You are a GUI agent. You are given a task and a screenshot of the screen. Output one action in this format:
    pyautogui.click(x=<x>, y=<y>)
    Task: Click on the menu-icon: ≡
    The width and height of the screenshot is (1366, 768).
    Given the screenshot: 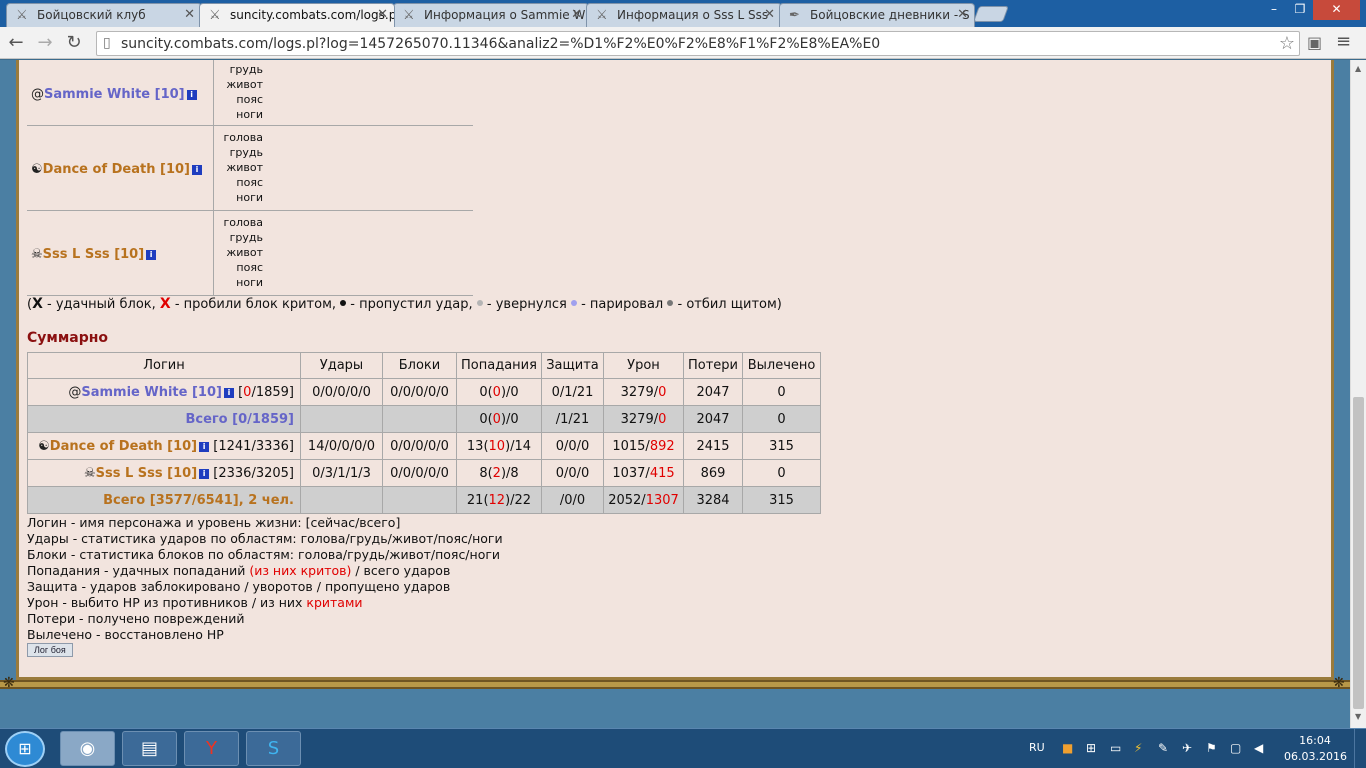 What is the action you would take?
    pyautogui.click(x=1343, y=41)
    